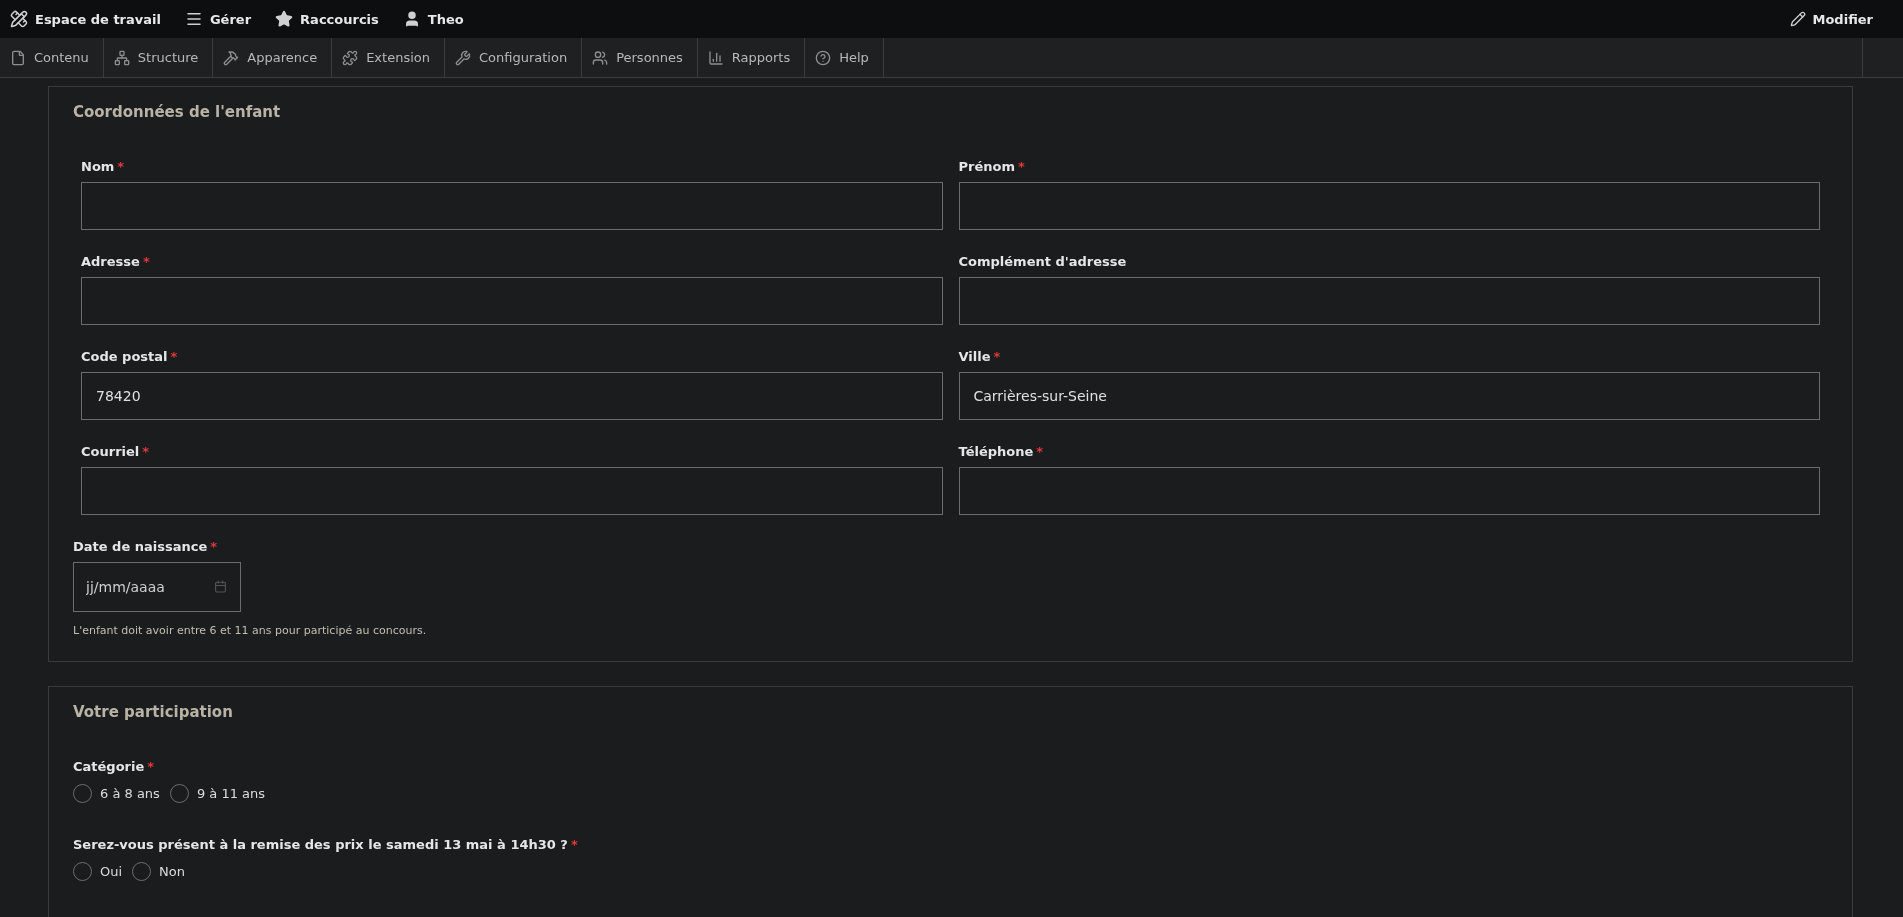 The height and width of the screenshot is (917, 1903). Describe the element at coordinates (52, 57) in the screenshot. I see `admin-menu-link: Contenu` at that location.